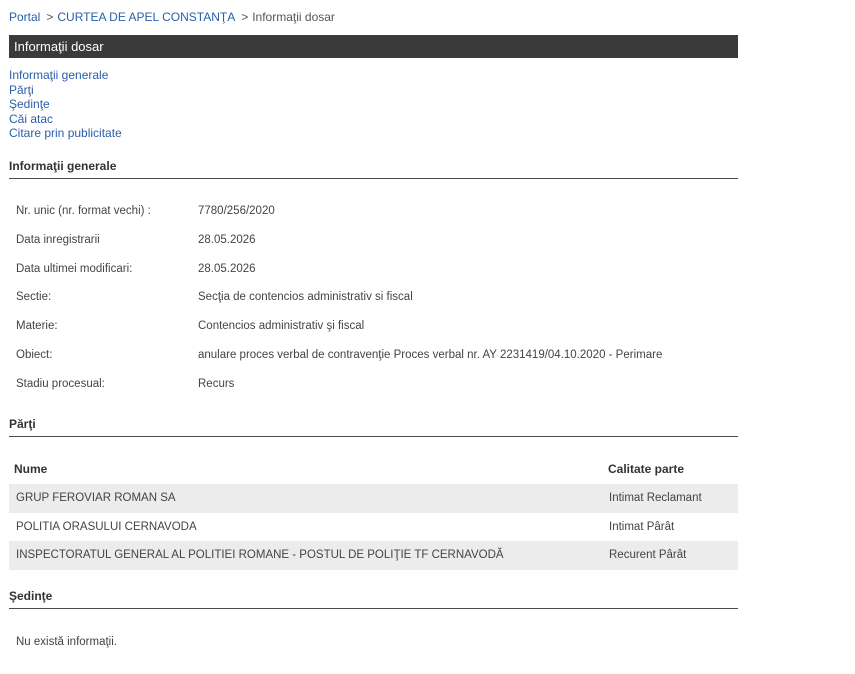  I want to click on table-row: POLITIA ORASULUI CERNAVODA Intimat Pârât, so click(373, 527).